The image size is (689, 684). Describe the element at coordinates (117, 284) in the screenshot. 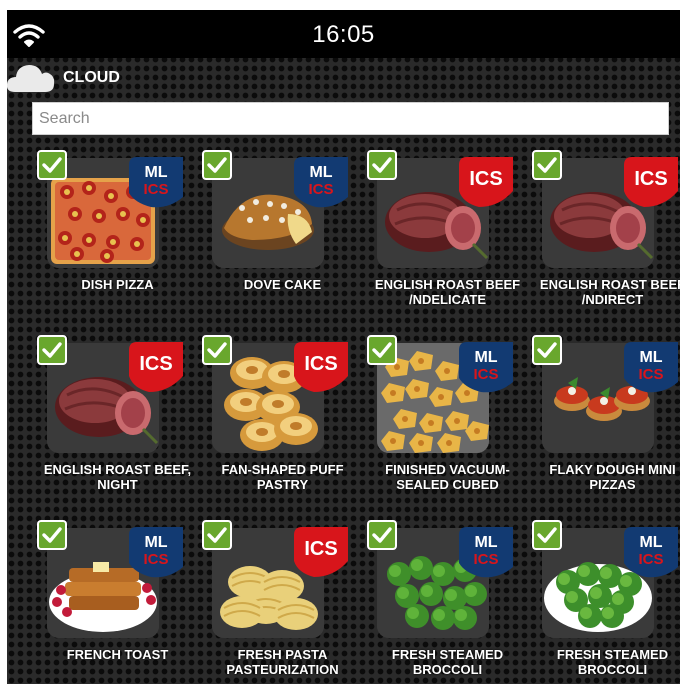

I see `recipe-label: DISH PIZZA` at that location.